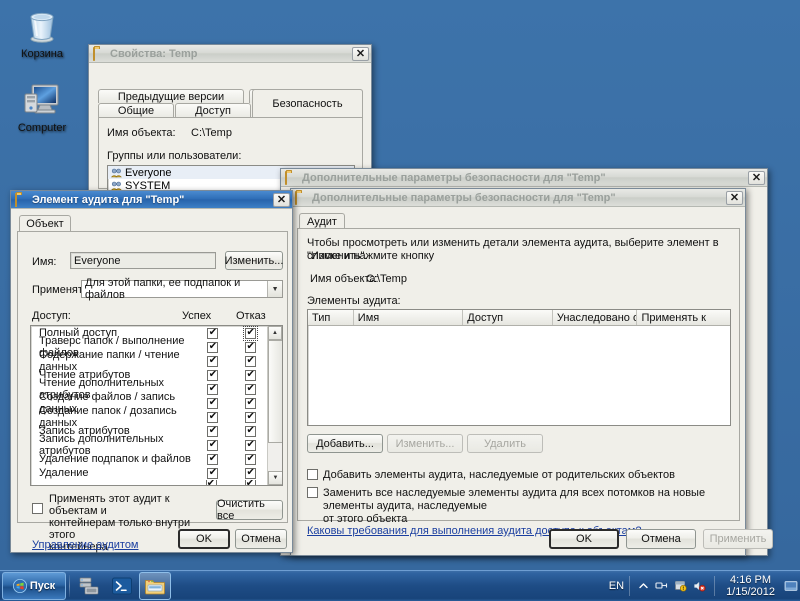  Describe the element at coordinates (595, 317) in the screenshot. I see `column-header-inherited-from: Унаследовано от` at that location.